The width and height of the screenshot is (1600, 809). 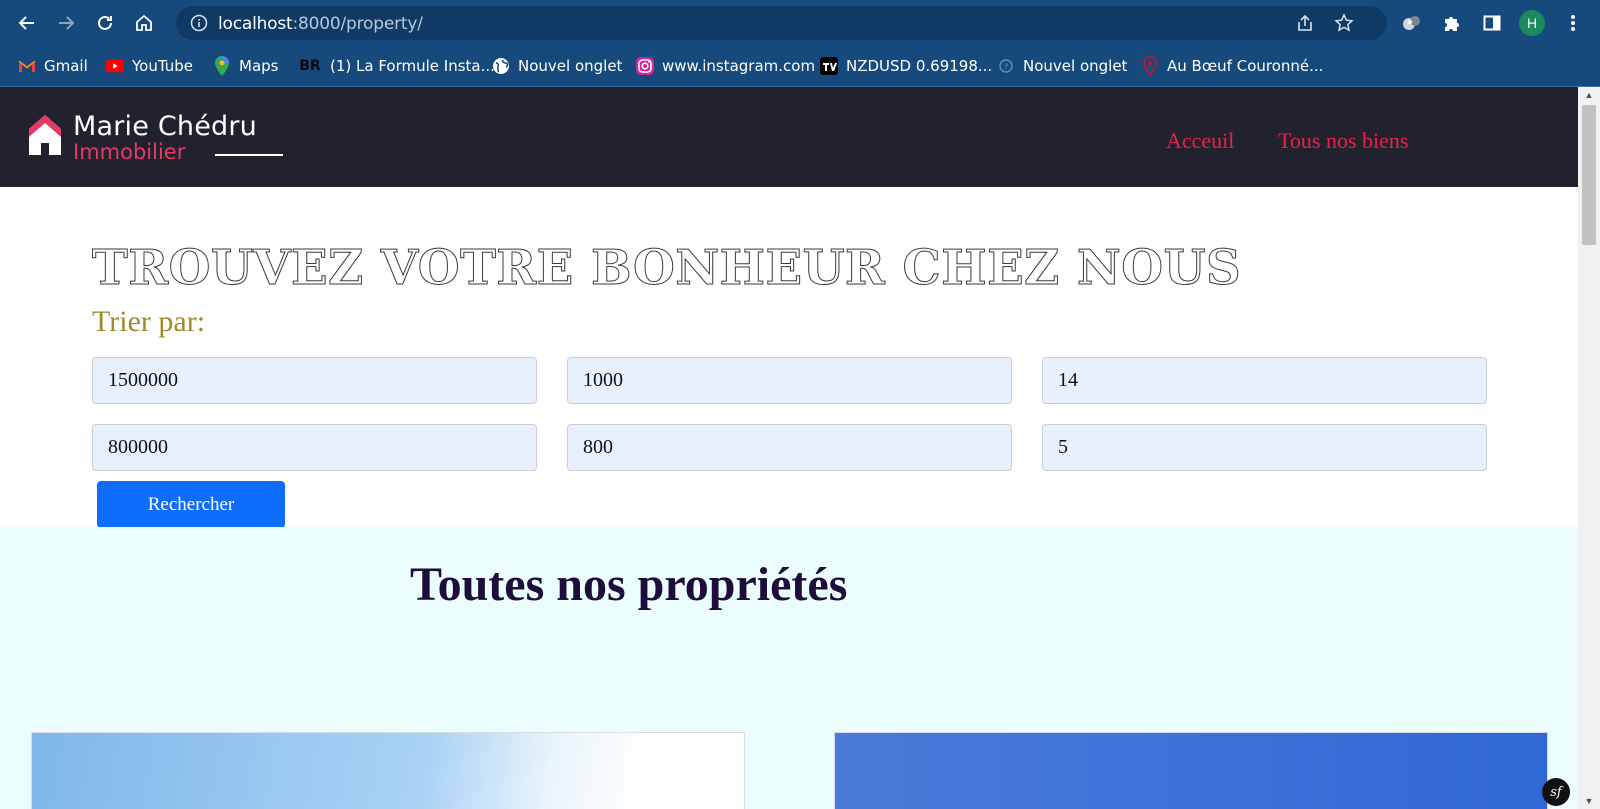 What do you see at coordinates (1532, 23) in the screenshot?
I see `profile-avatar: H` at bounding box center [1532, 23].